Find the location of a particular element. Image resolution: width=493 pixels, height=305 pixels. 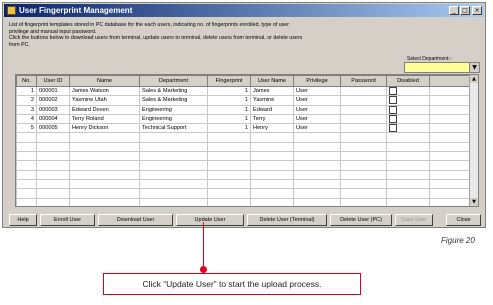

cell-user-id: 000004 is located at coordinates (53, 119).